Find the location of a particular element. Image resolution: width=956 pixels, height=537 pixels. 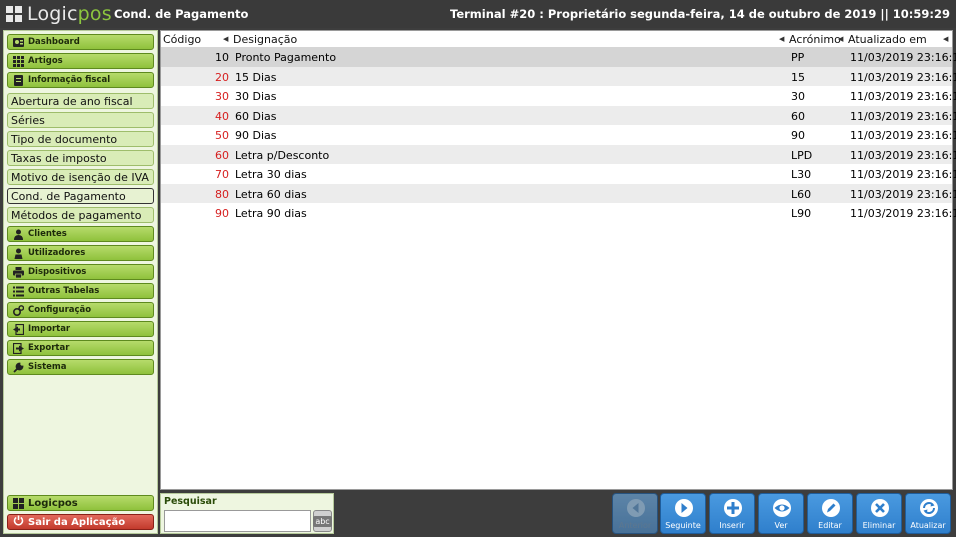

sidebar-item-label: Abertura de ano fiscal is located at coordinates (72, 101).